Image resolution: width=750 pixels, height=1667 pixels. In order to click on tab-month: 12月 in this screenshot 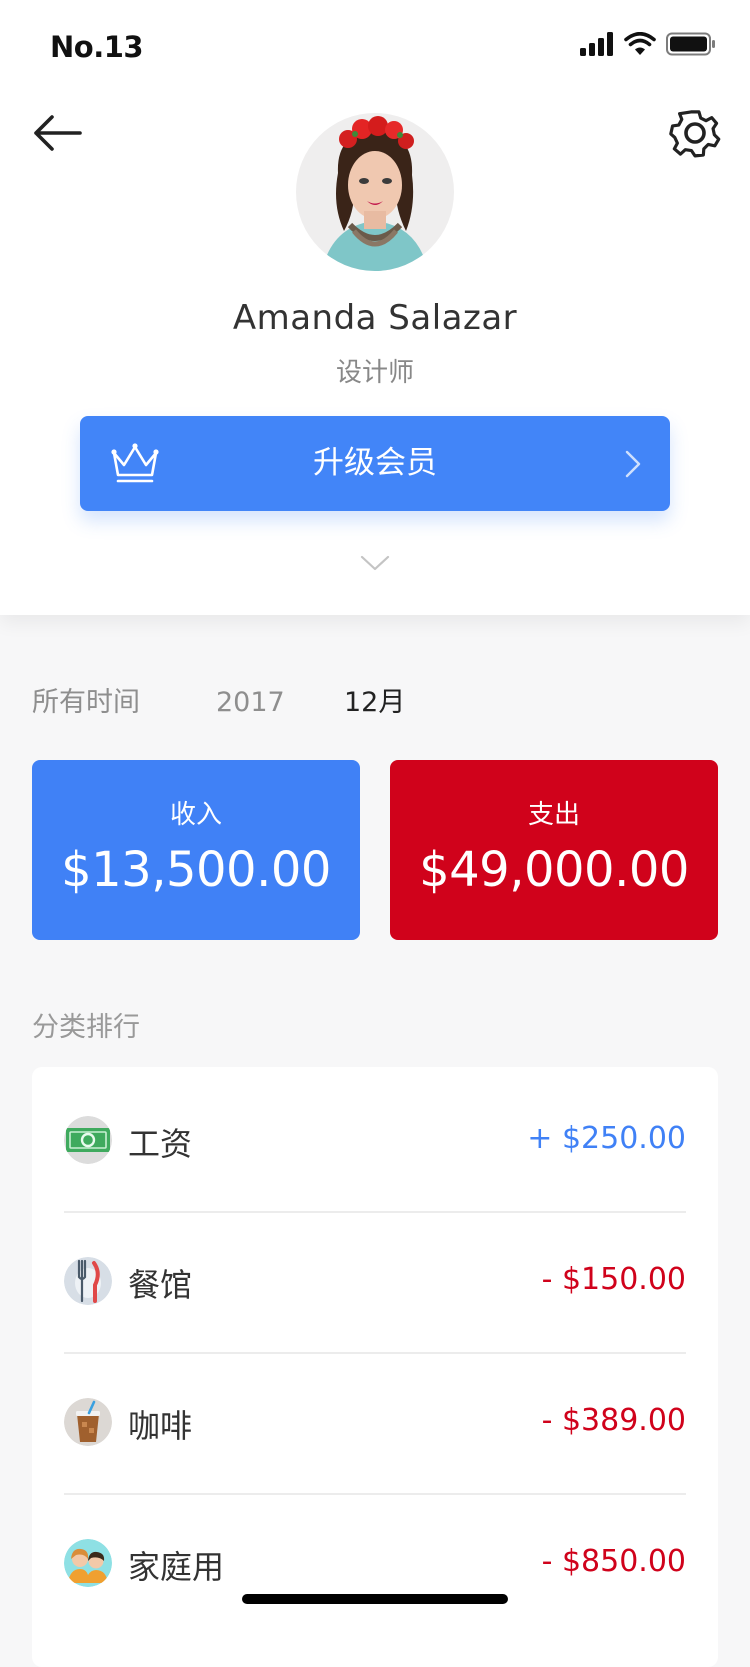, I will do `click(374, 699)`.